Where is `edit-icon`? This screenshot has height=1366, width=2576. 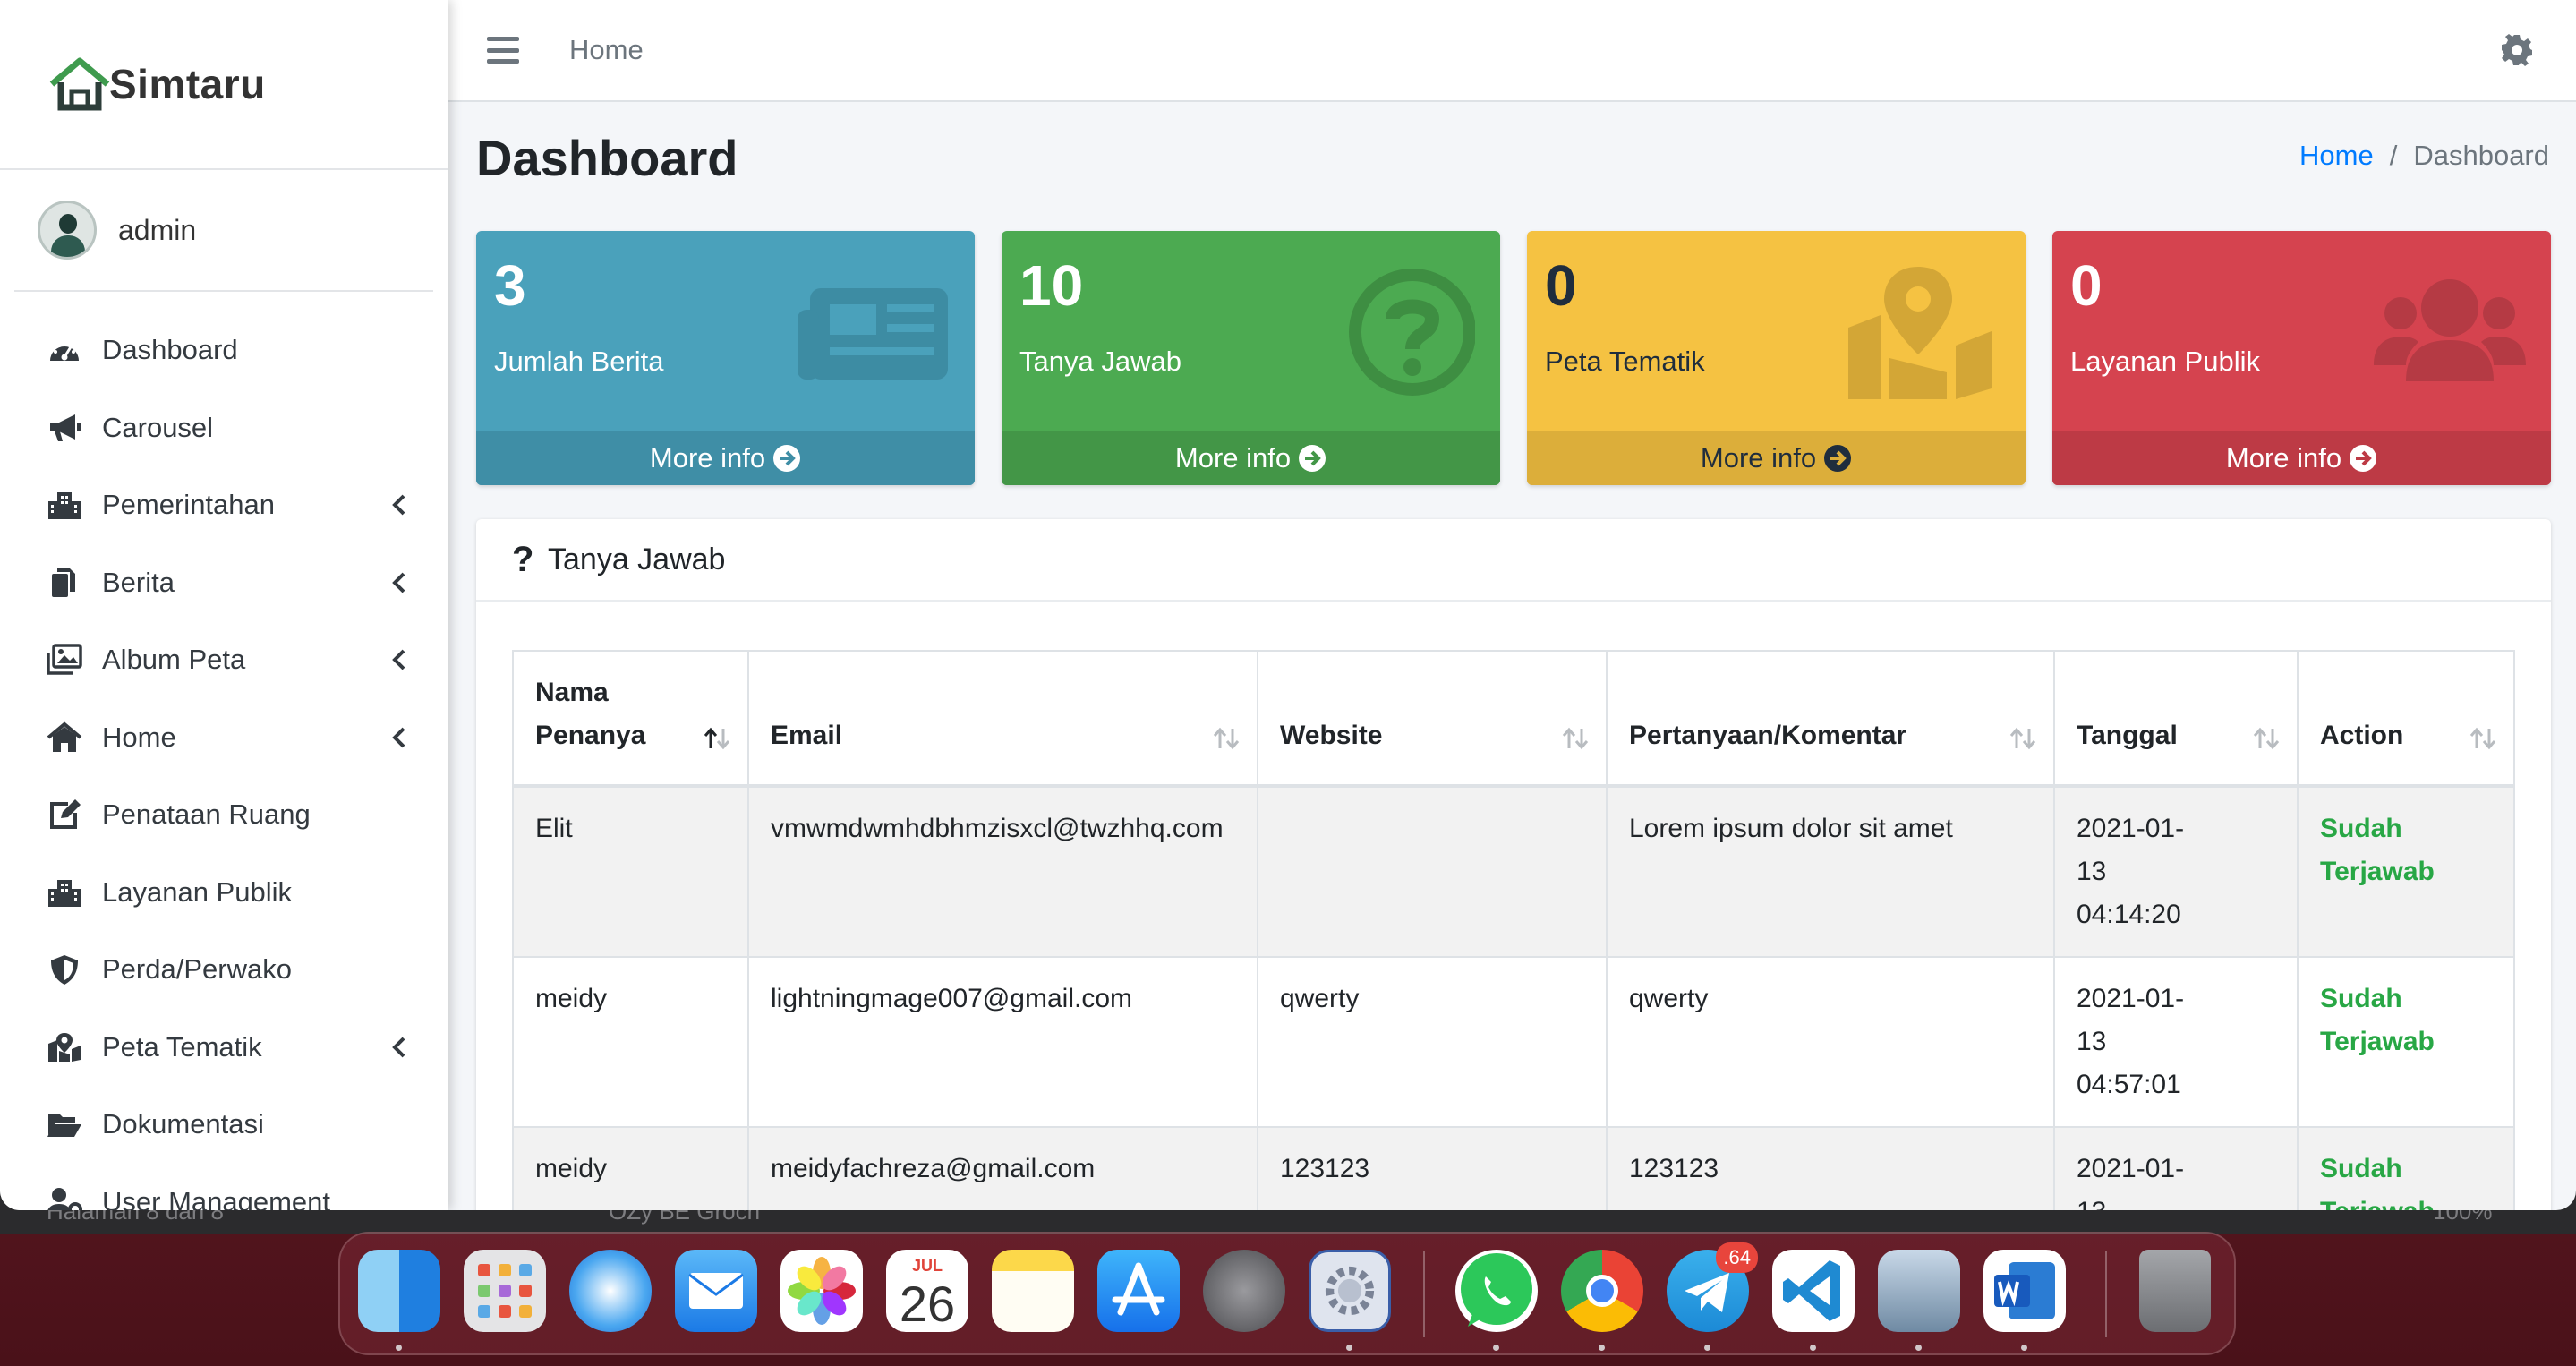 edit-icon is located at coordinates (67, 814).